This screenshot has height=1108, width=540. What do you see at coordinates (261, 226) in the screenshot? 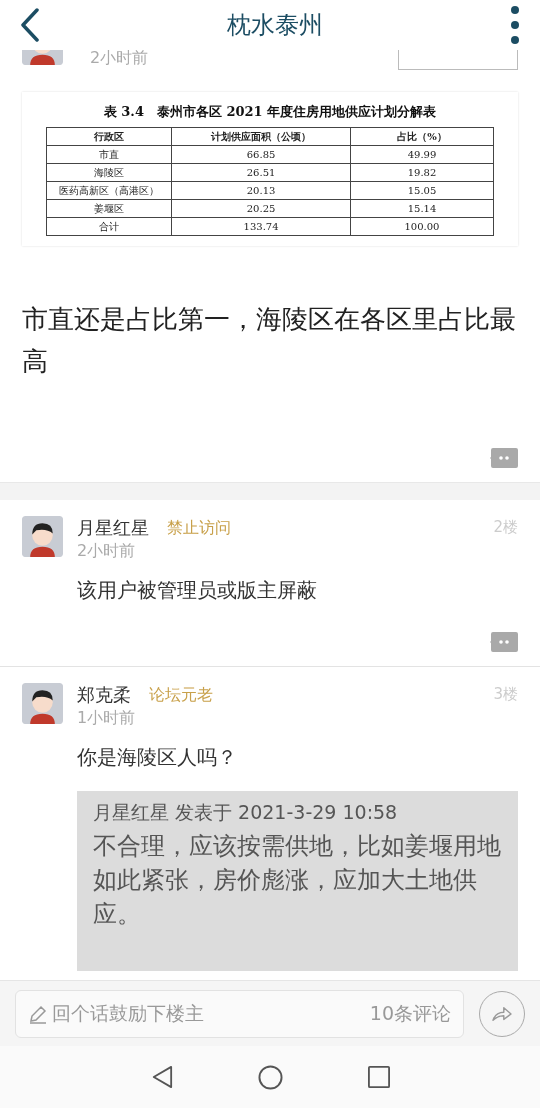
I see `table-cell: 133.74` at bounding box center [261, 226].